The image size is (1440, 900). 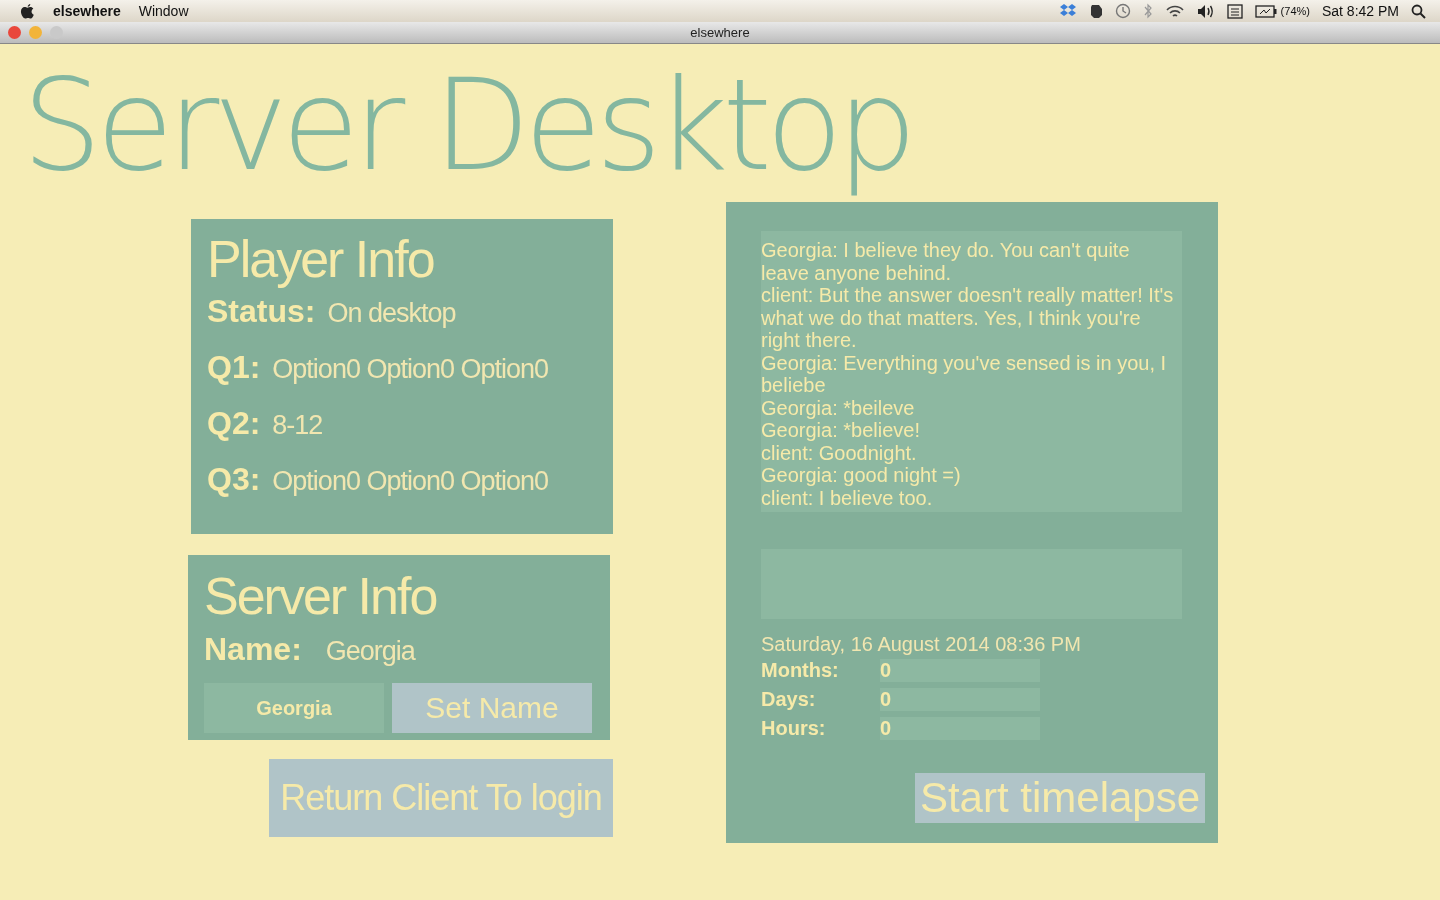 What do you see at coordinates (492, 708) in the screenshot?
I see `set-name-button: Set Name` at bounding box center [492, 708].